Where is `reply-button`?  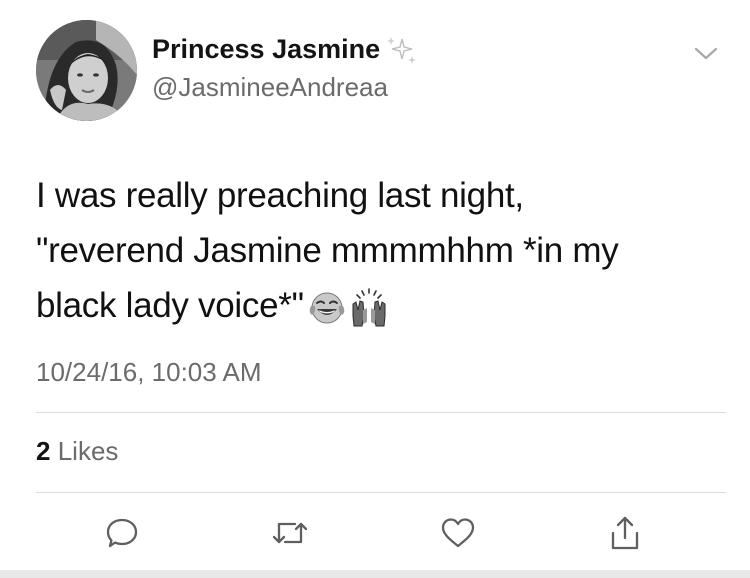
reply-button is located at coordinates (122, 533).